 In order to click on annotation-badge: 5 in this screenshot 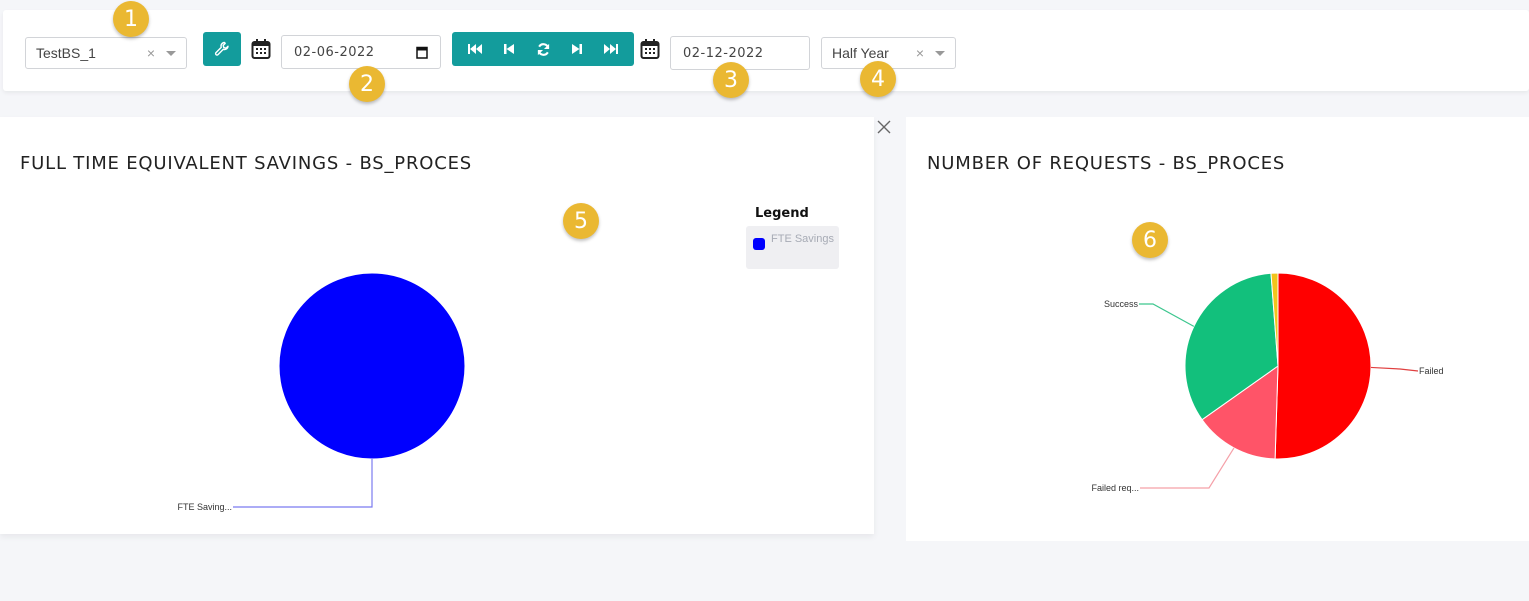, I will do `click(581, 221)`.